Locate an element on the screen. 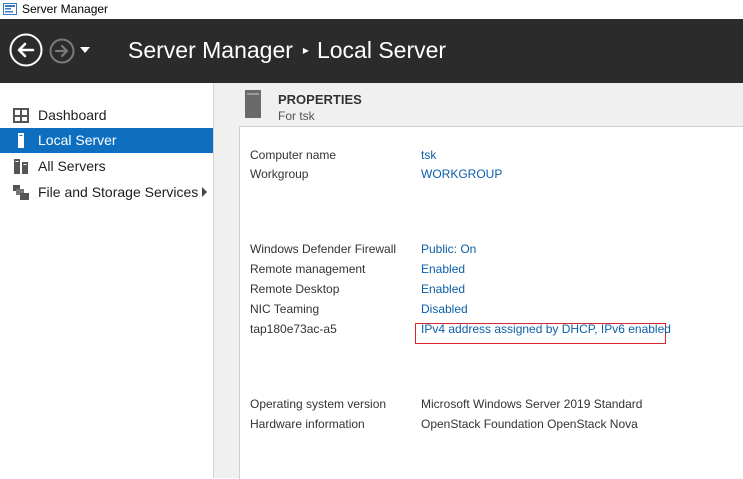  sidebar-item-file-storage: File and Storage Services is located at coordinates (106, 192).